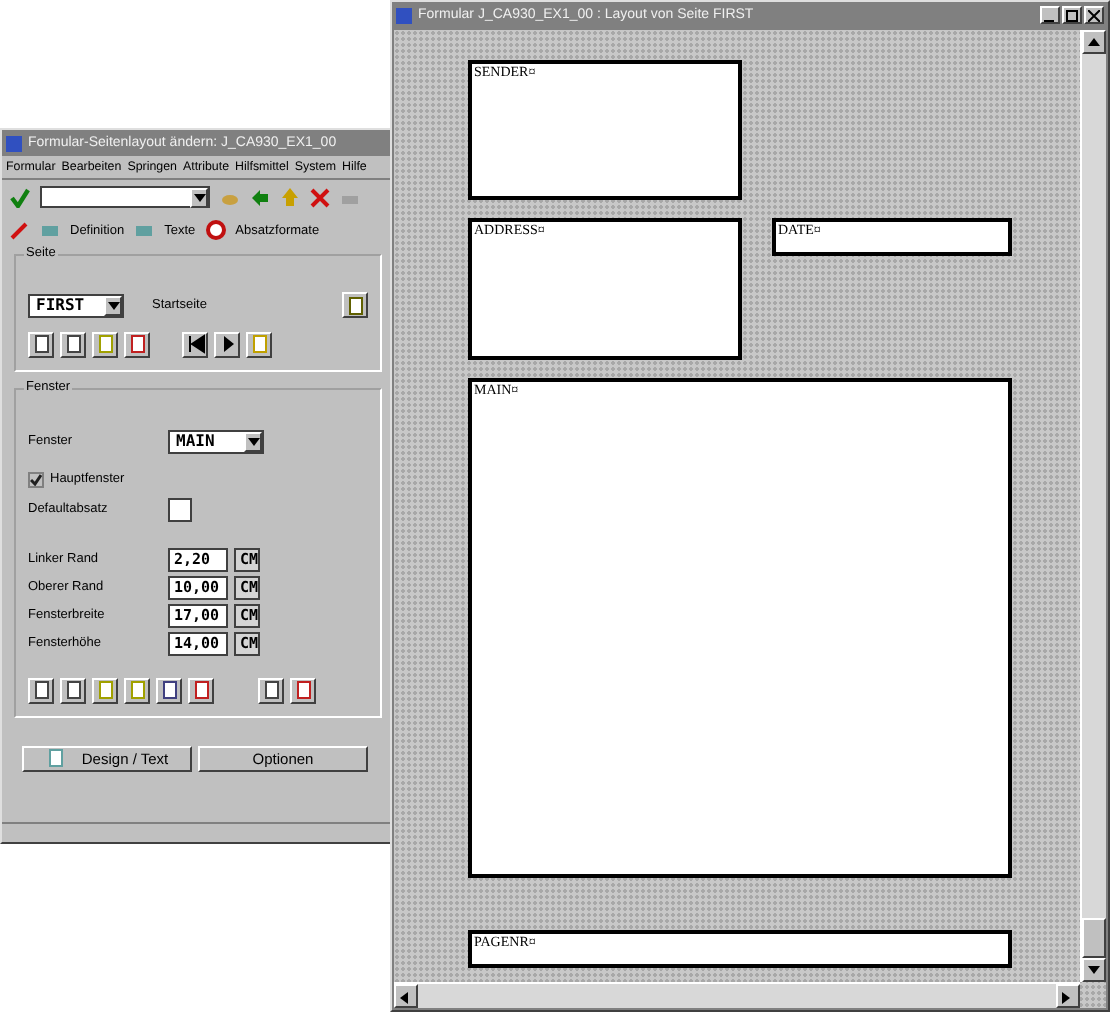 The width and height of the screenshot is (1110, 1012). I want to click on command-field, so click(125, 197).